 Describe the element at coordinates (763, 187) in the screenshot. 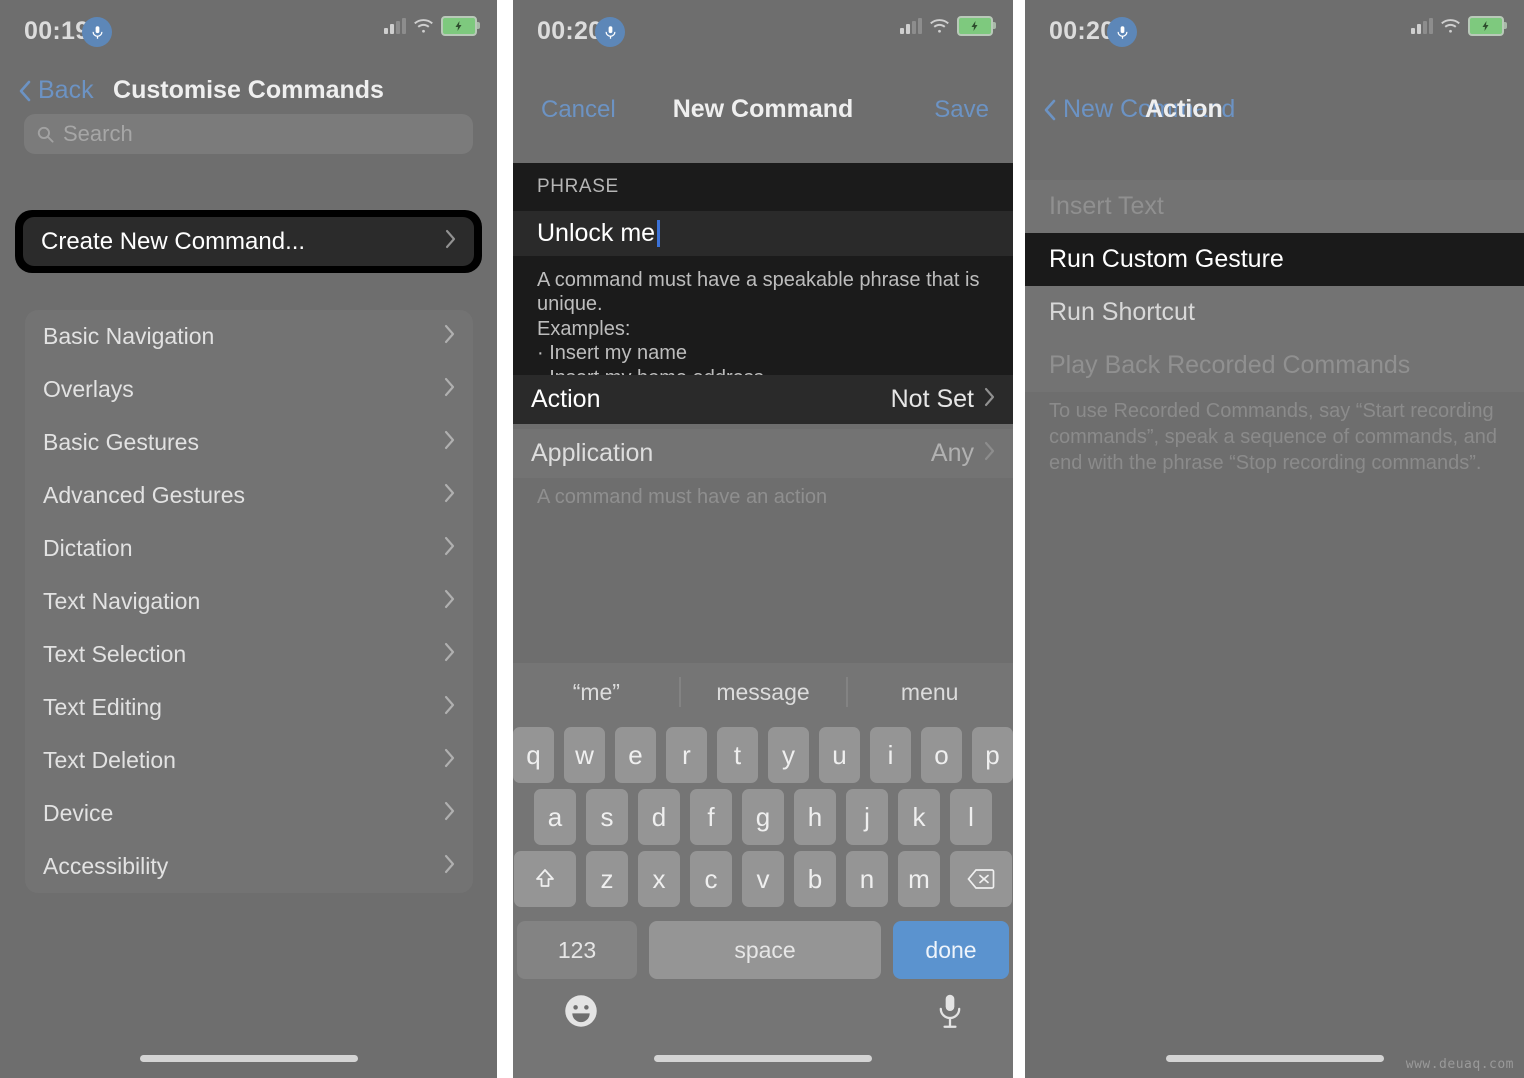

I see `phrase-section-header: PHRASE` at that location.